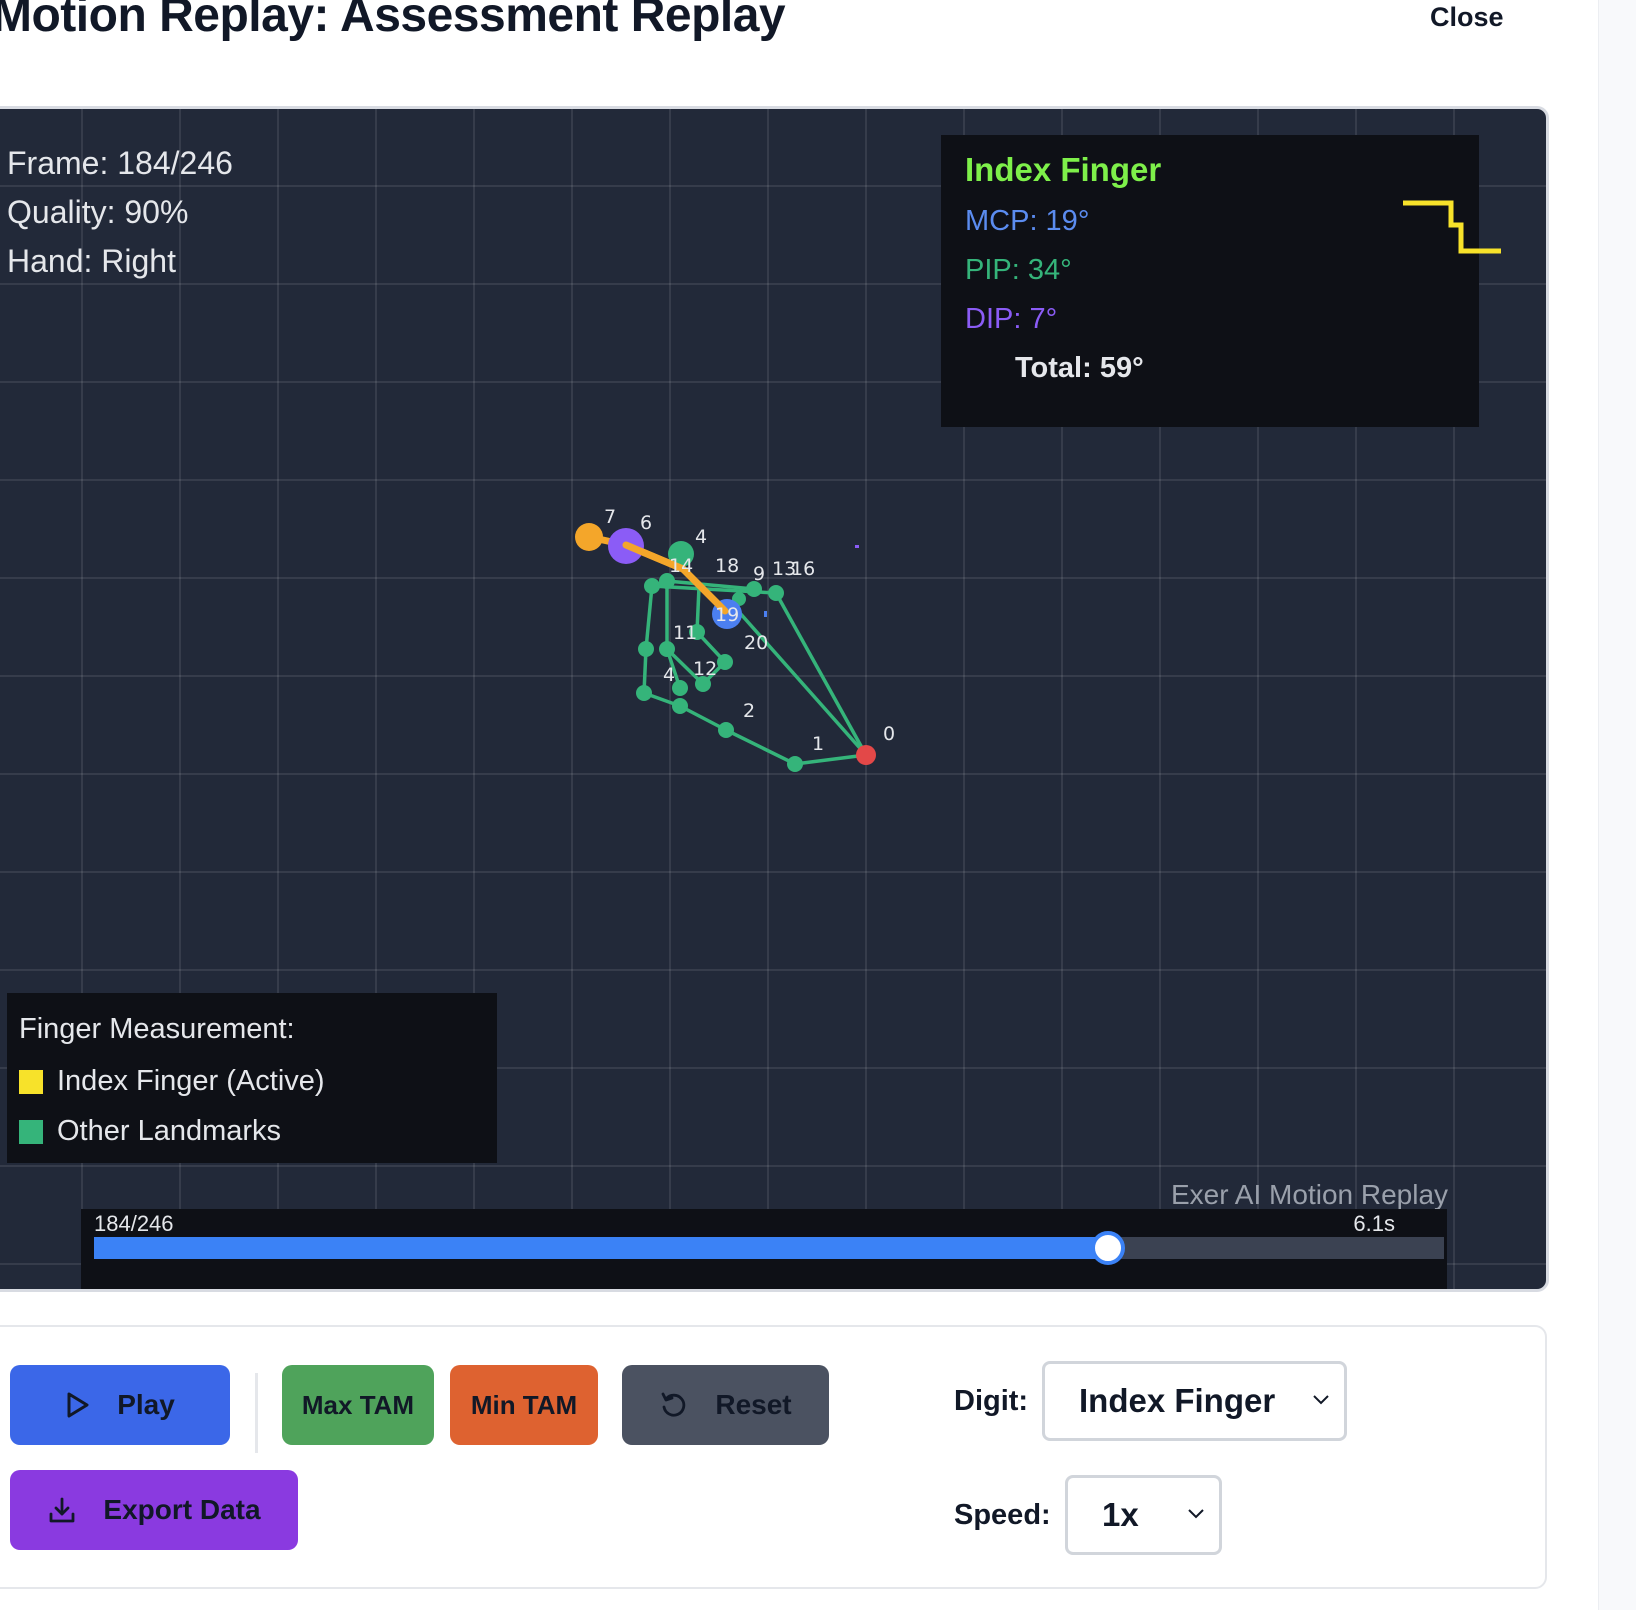 This screenshot has height=1610, width=1636. I want to click on legend-item-landmarks: Other Landmarks, so click(150, 1131).